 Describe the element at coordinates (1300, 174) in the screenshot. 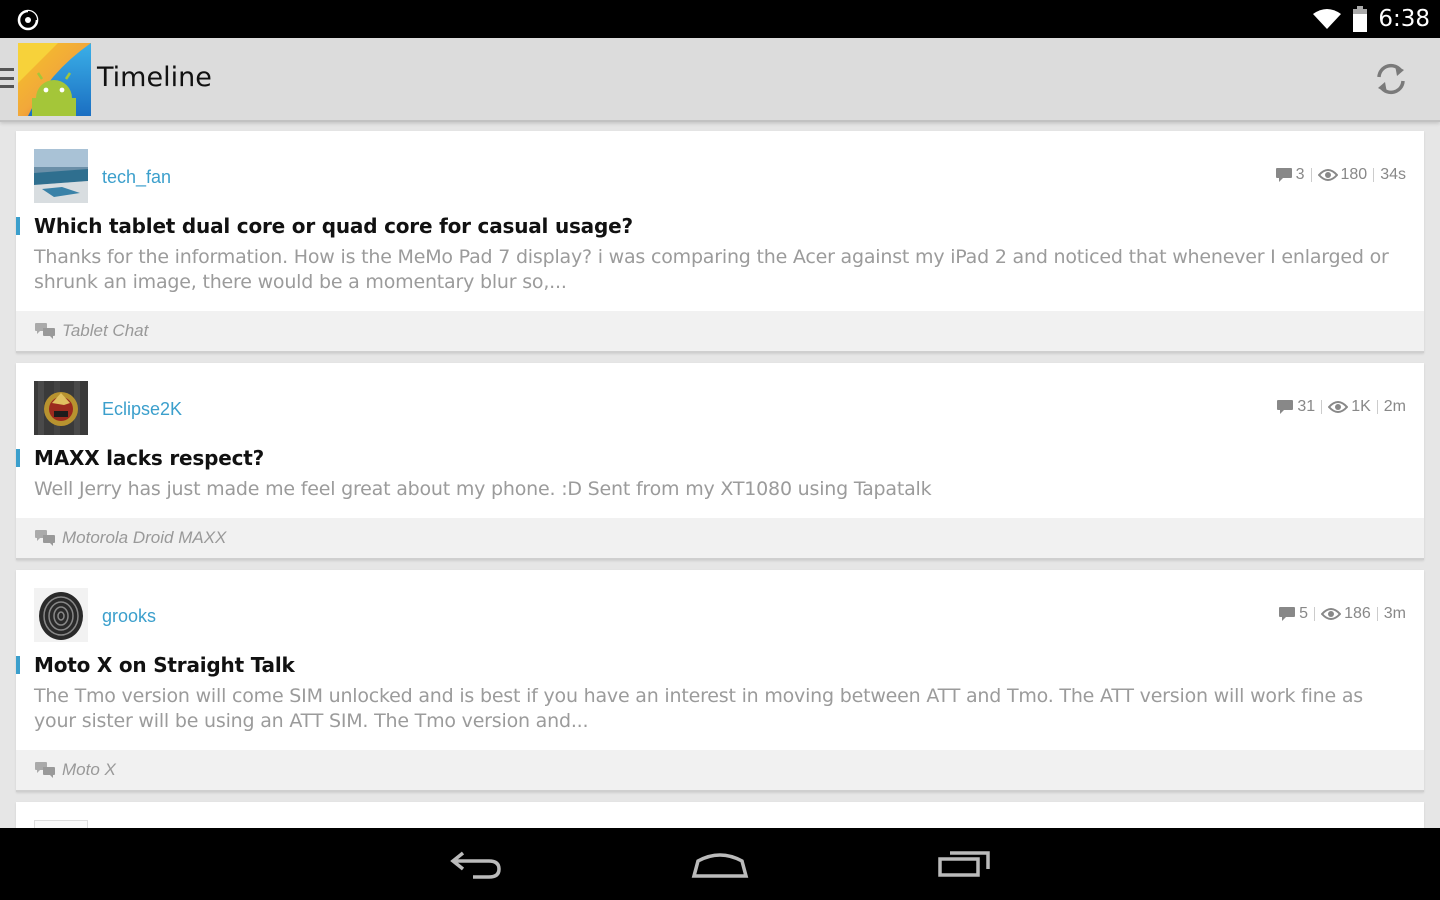

I see `reply-count: 3` at that location.